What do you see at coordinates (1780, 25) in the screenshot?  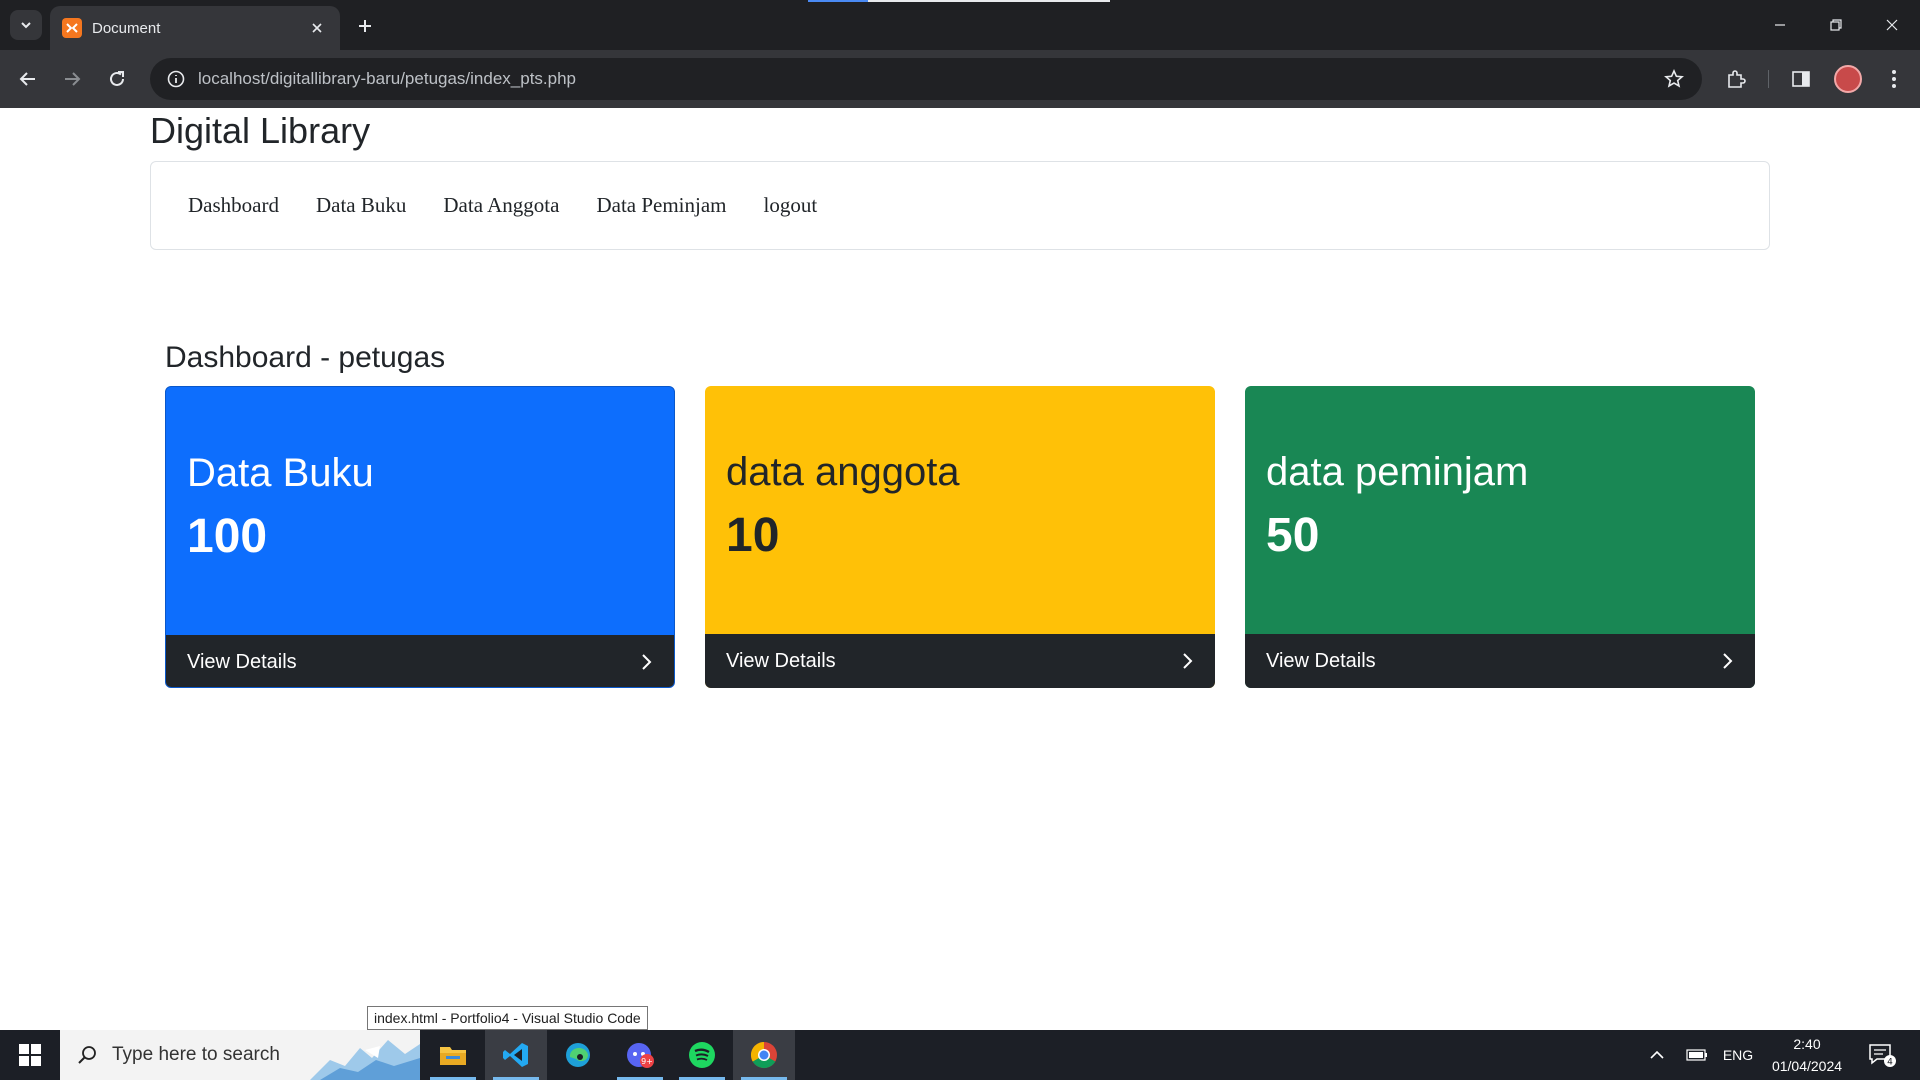 I see `minimize-icon` at bounding box center [1780, 25].